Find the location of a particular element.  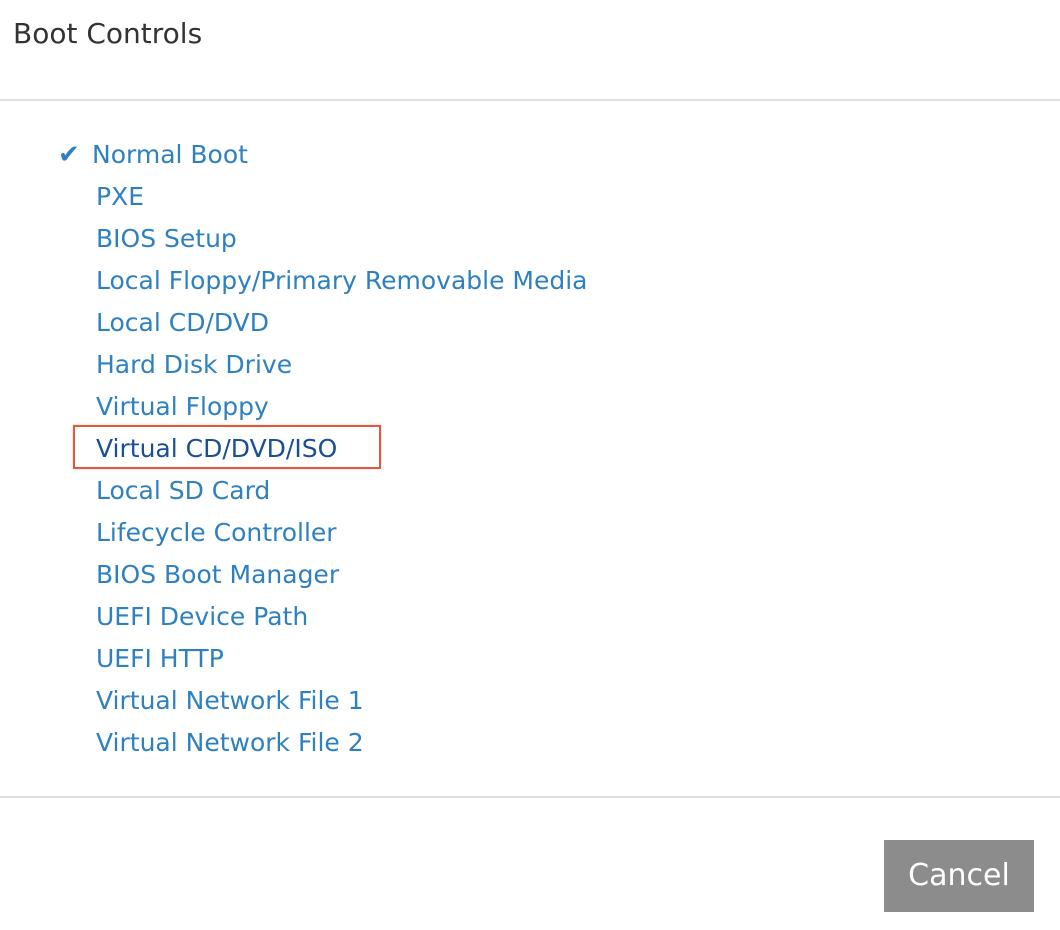

boot-option-label: Virtual Network File 1 is located at coordinates (230, 700).